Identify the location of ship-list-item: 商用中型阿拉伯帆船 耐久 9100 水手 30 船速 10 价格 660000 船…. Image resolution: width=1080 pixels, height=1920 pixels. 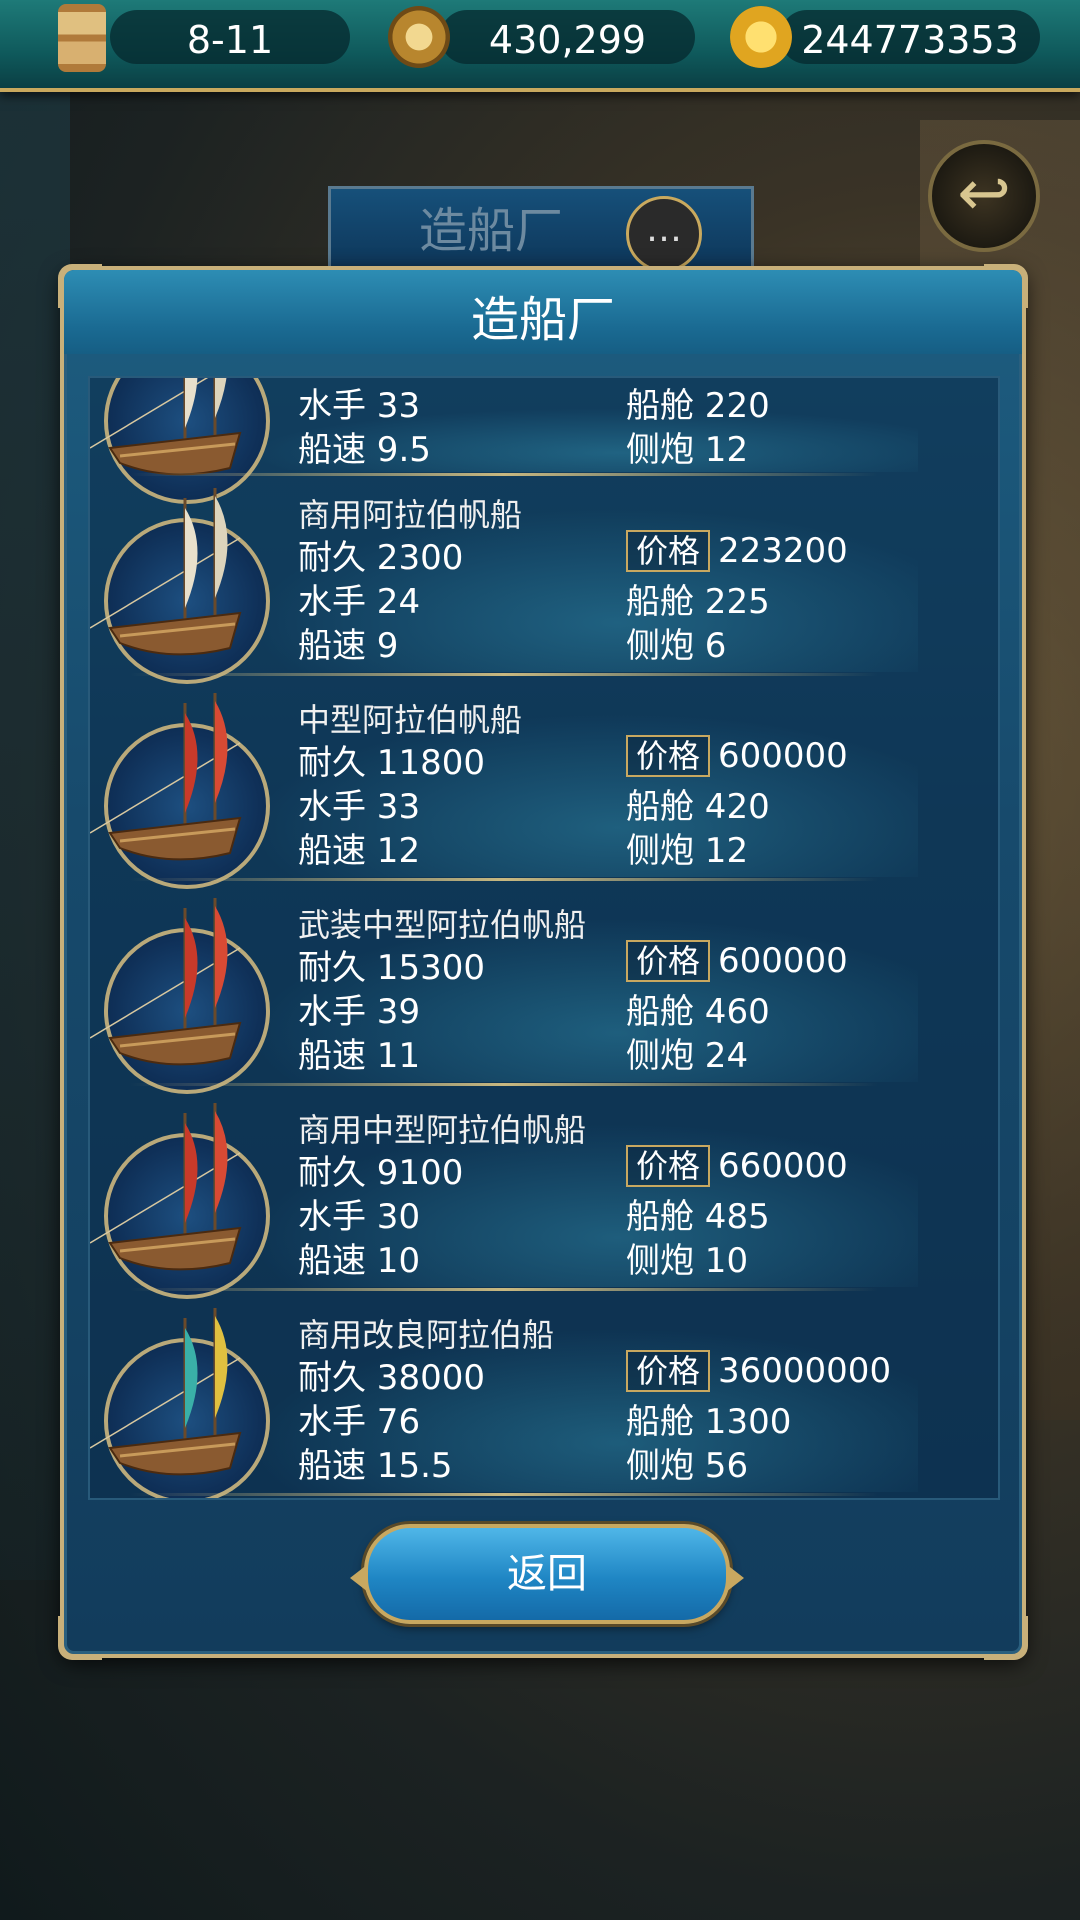
(544, 1196).